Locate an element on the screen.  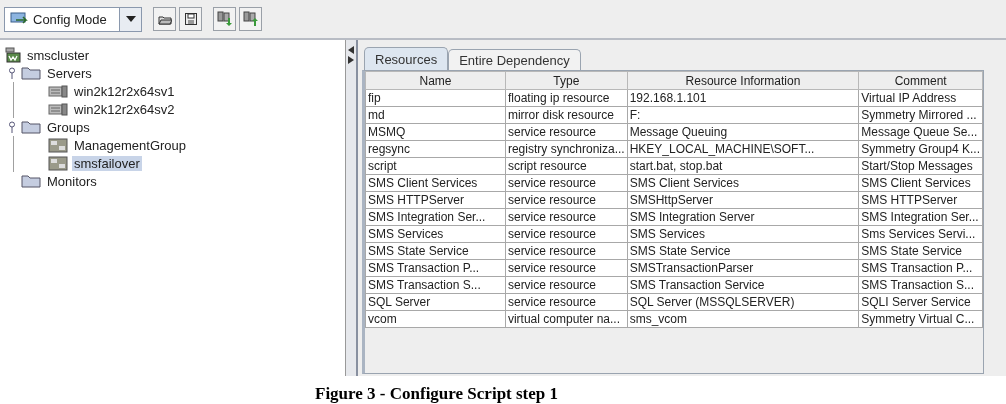
tree-item: smscluster is located at coordinates (58, 55).